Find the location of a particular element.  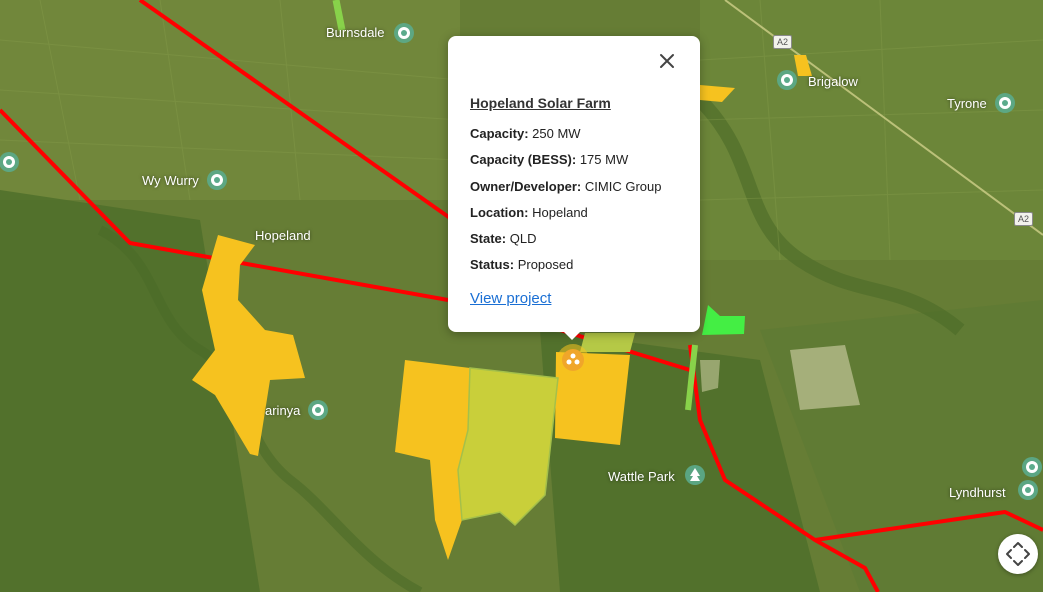

project-polygon-green-small is located at coordinates (607, 342).